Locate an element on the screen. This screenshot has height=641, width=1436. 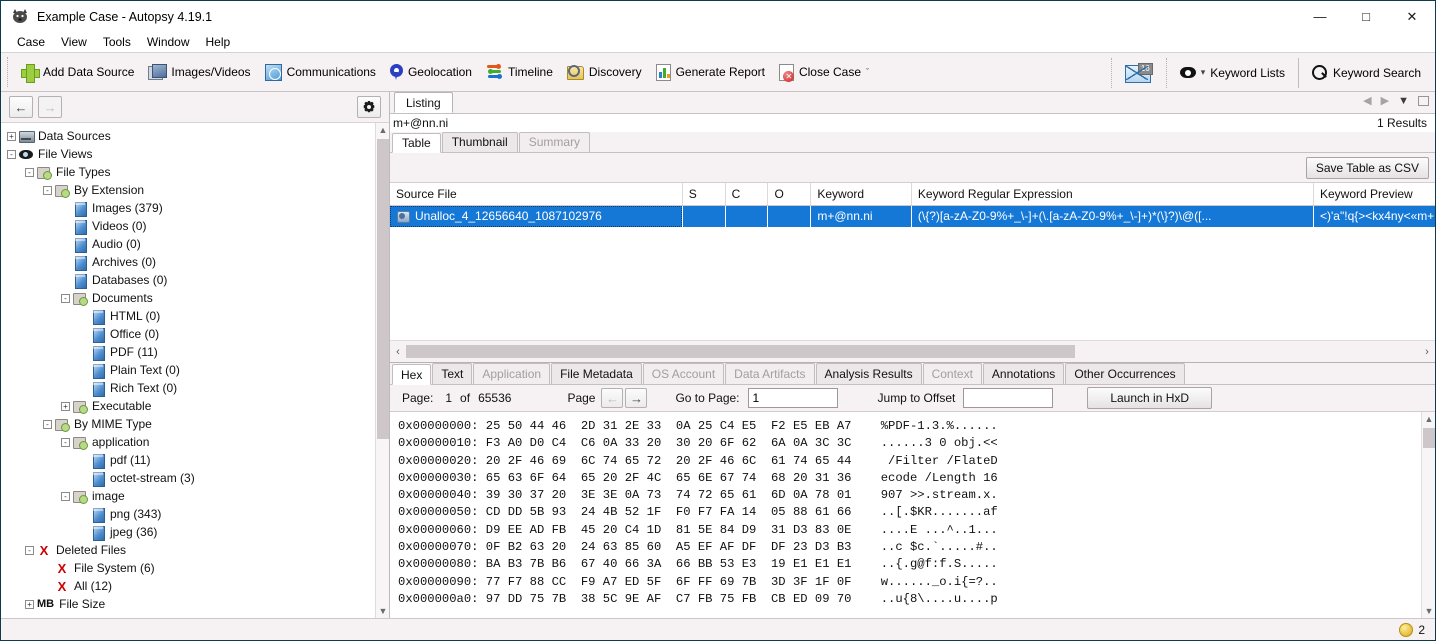
chevron-down-icon: ˇ is located at coordinates (867, 72).